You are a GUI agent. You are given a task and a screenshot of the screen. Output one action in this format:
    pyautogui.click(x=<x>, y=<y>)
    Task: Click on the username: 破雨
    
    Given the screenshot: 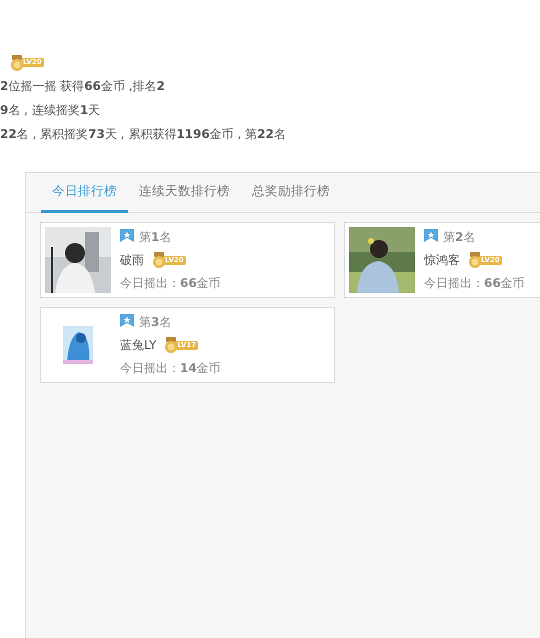 What is the action you would take?
    pyautogui.click(x=132, y=259)
    